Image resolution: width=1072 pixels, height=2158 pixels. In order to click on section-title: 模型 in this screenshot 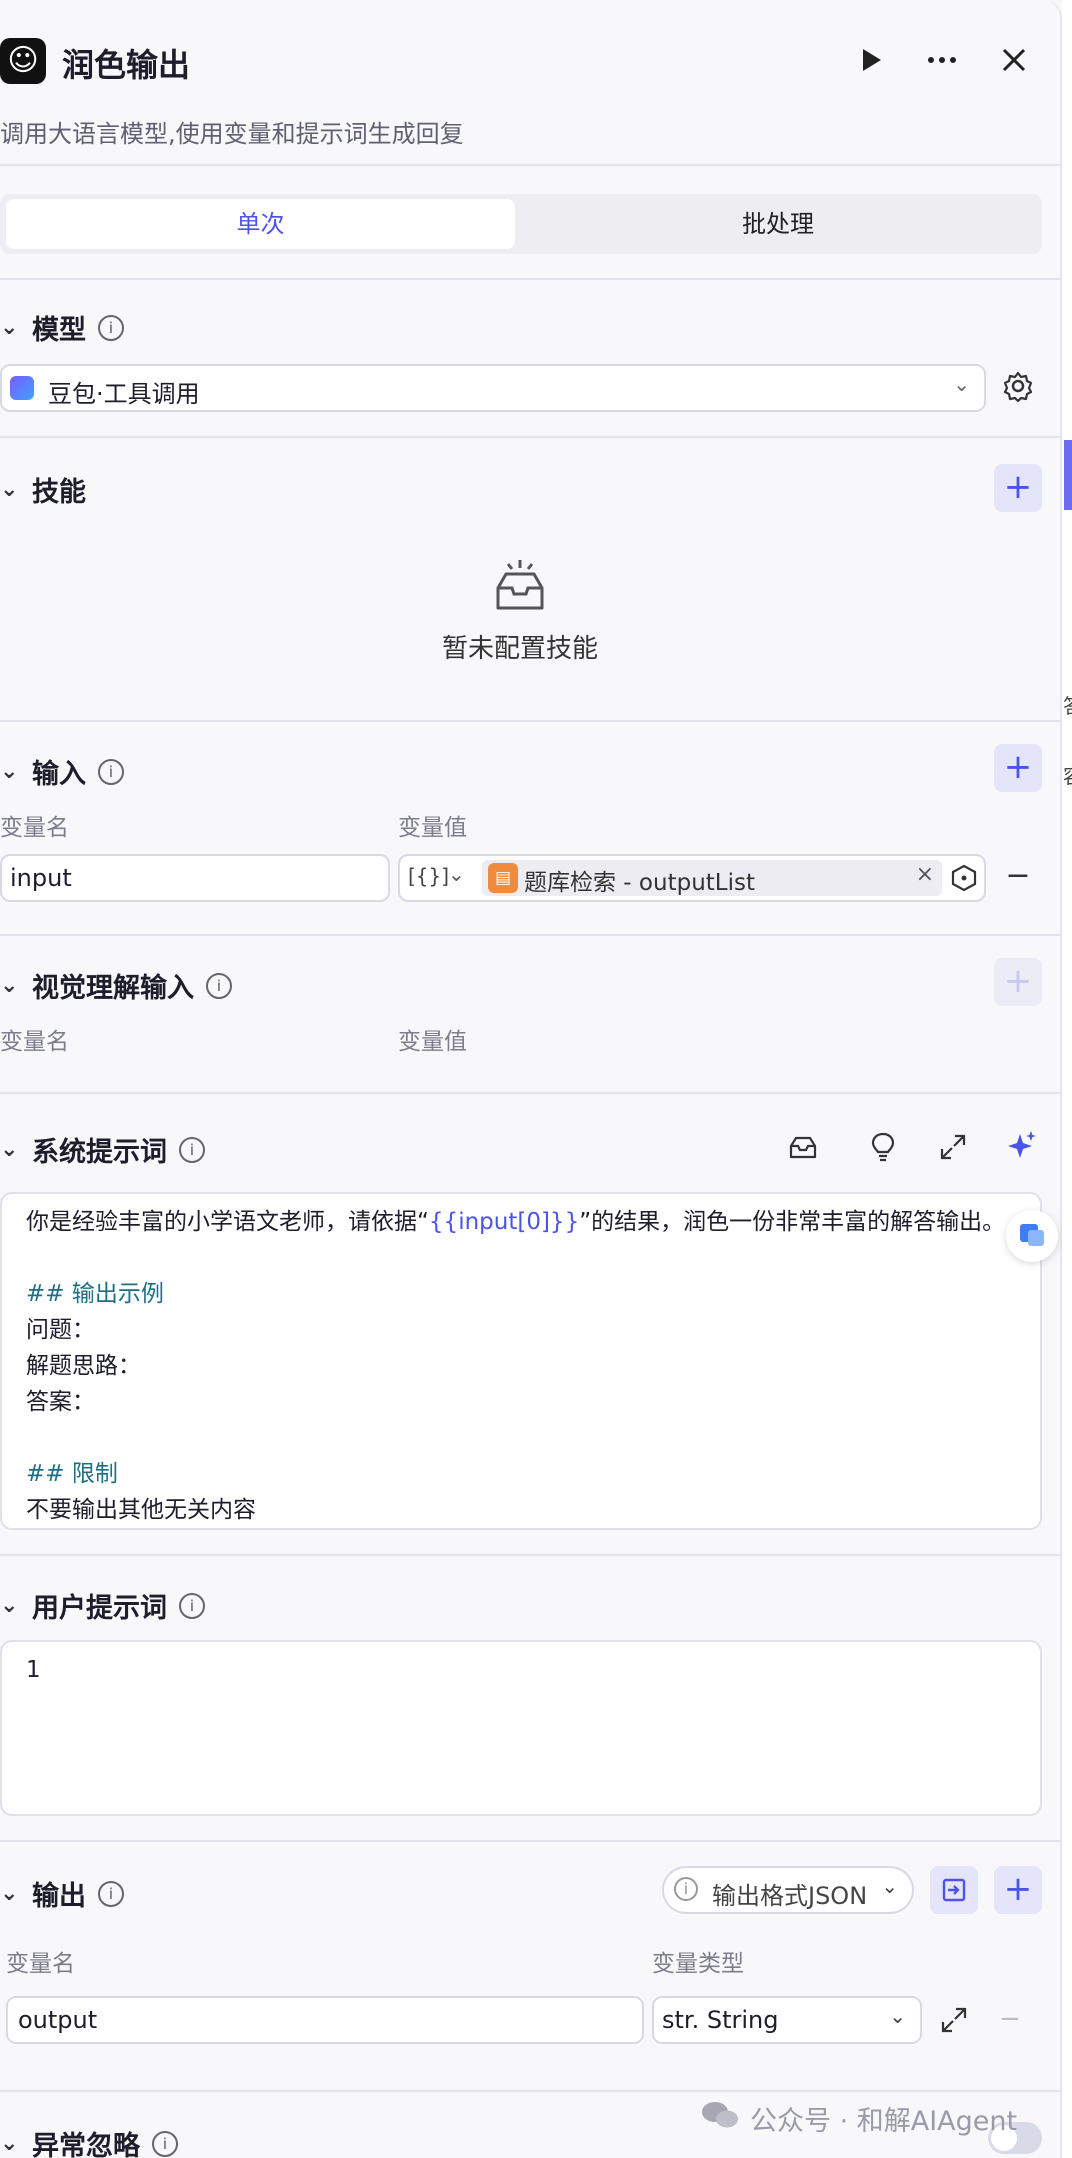, I will do `click(59, 330)`.